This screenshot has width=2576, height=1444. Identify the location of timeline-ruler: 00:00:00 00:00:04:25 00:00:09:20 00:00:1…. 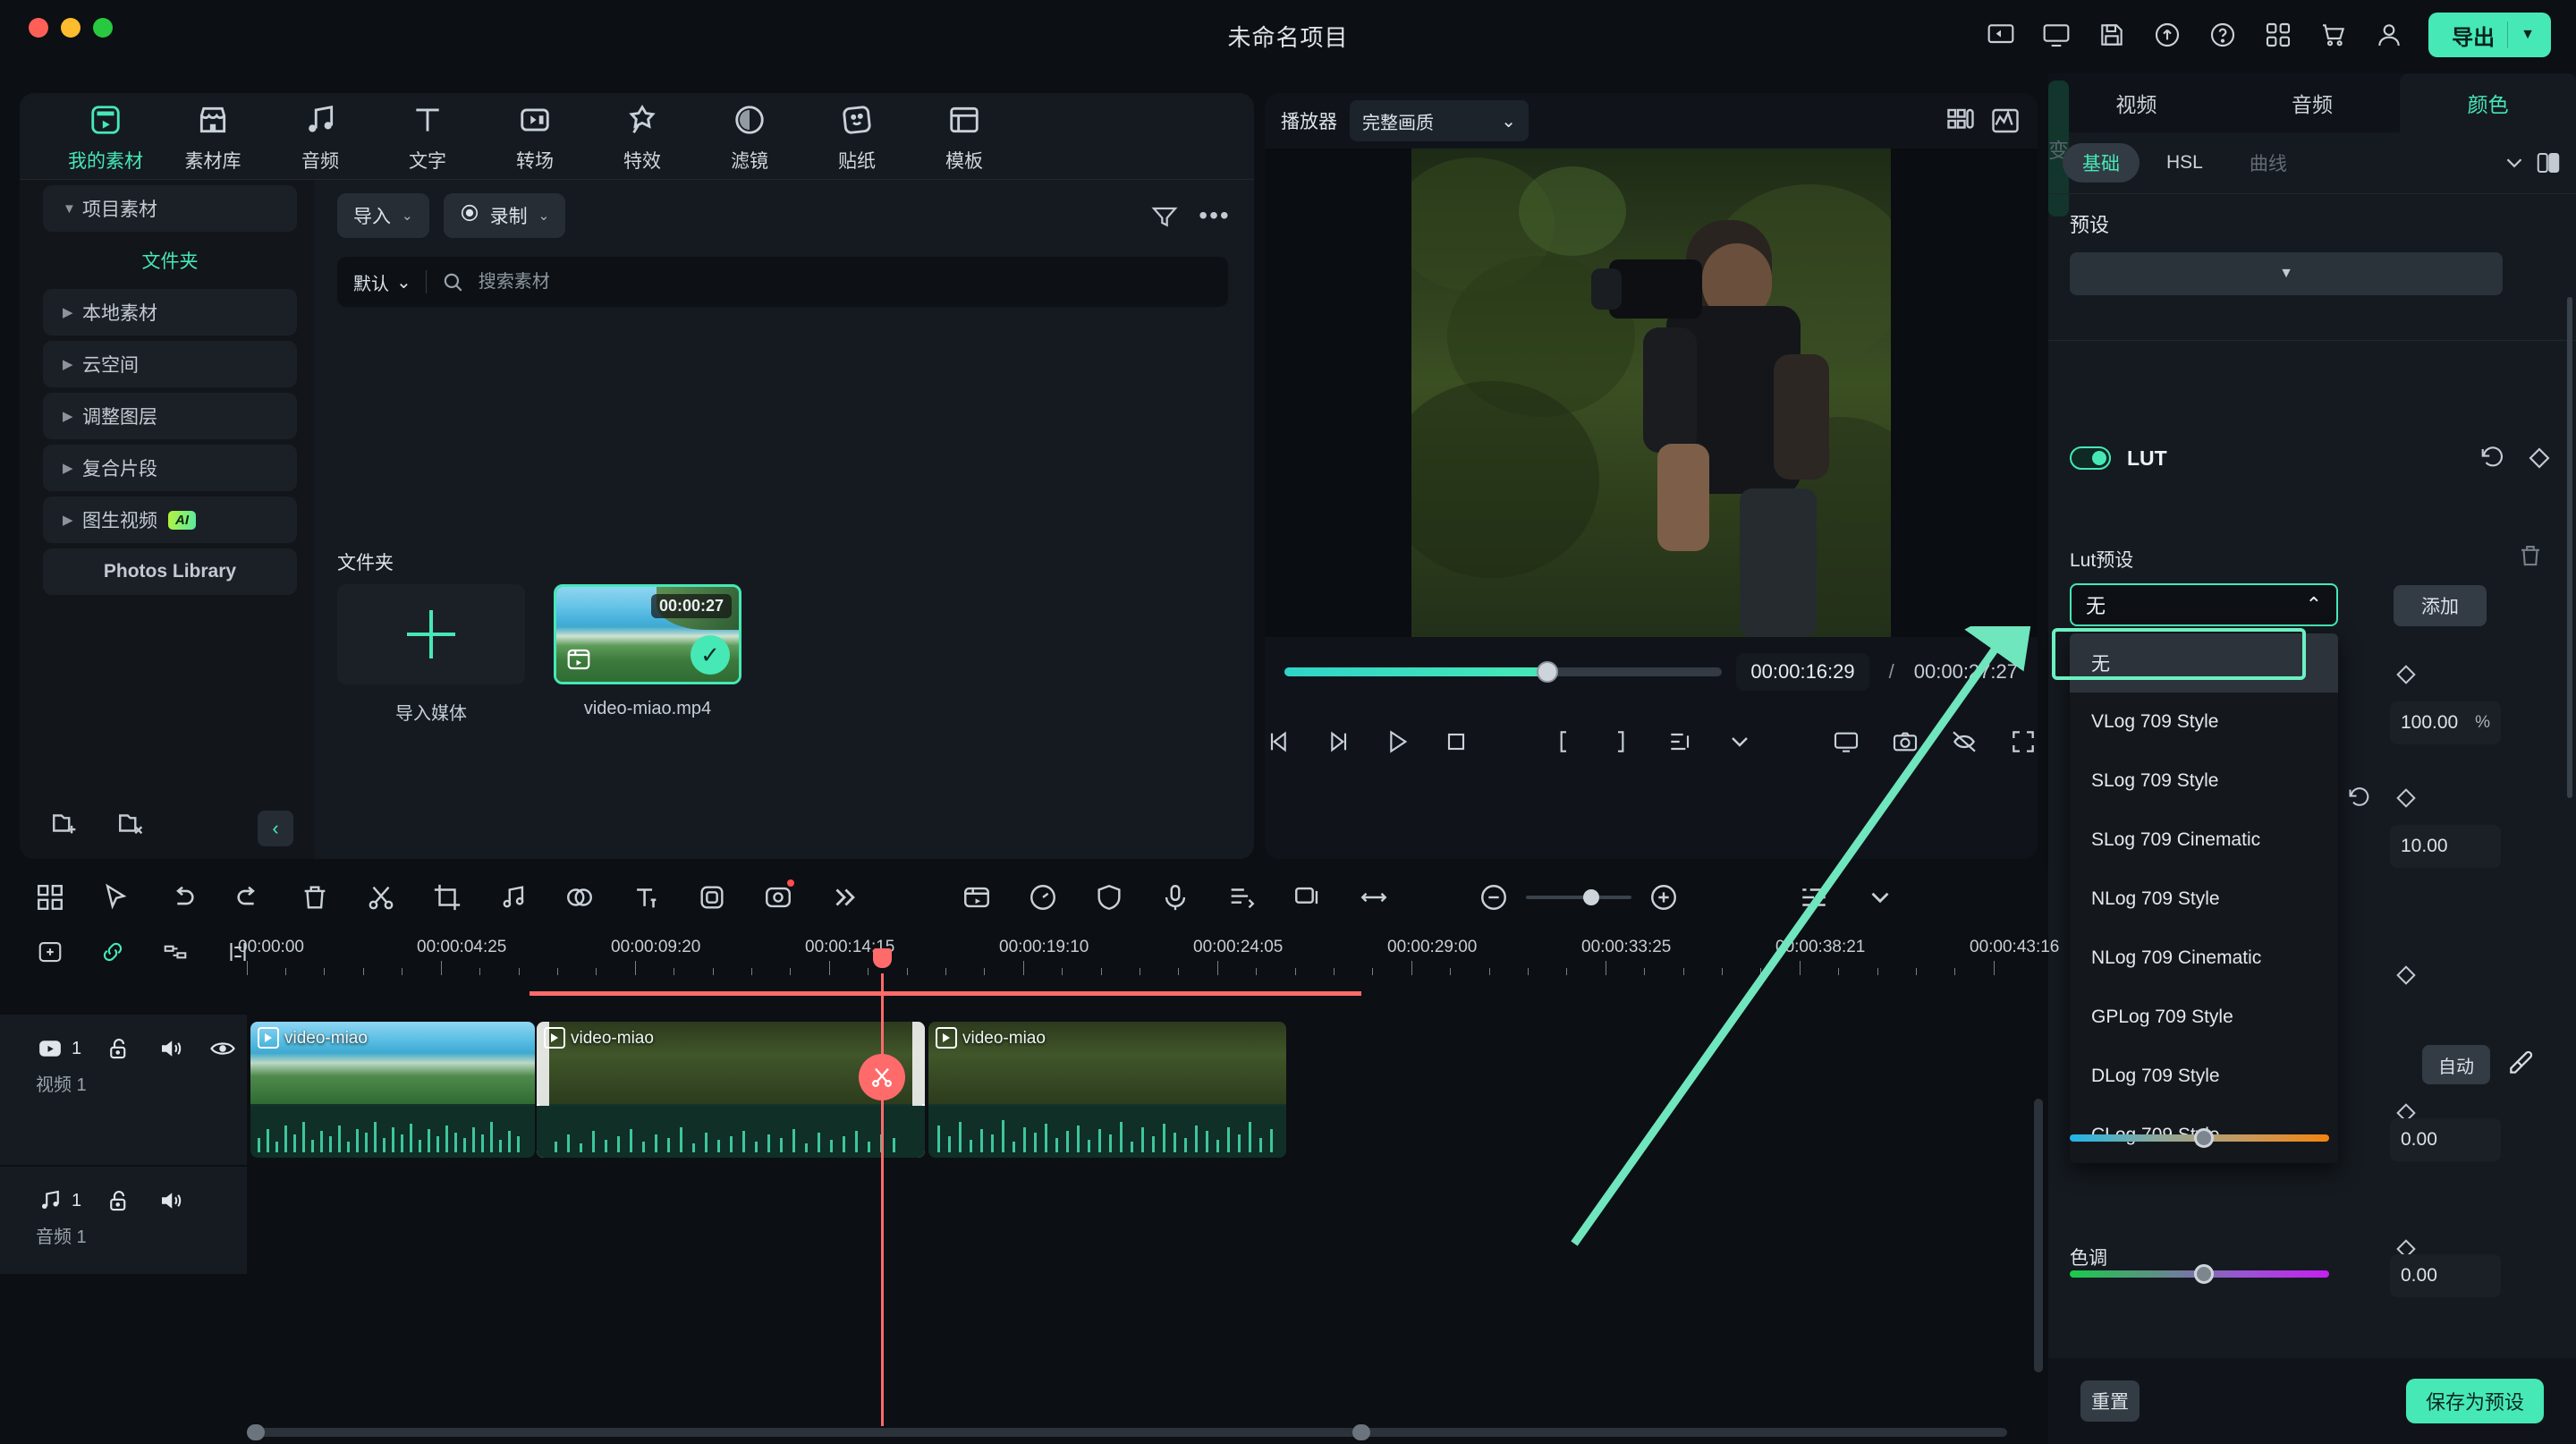
(1148, 953).